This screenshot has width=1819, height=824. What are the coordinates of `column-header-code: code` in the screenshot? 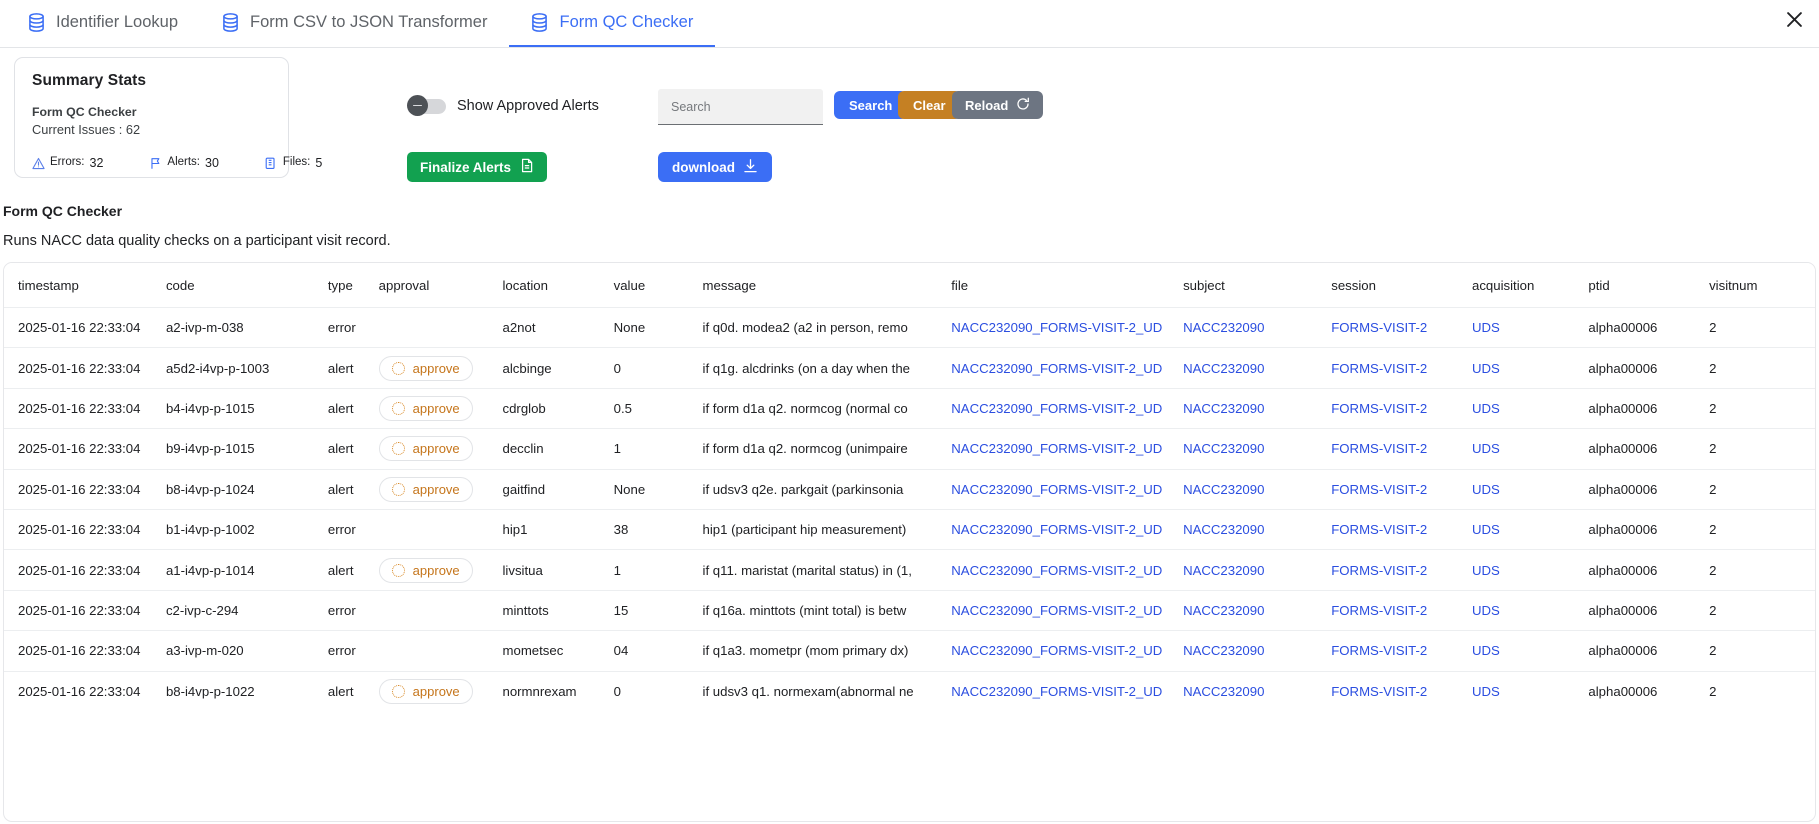 It's located at (246, 285).